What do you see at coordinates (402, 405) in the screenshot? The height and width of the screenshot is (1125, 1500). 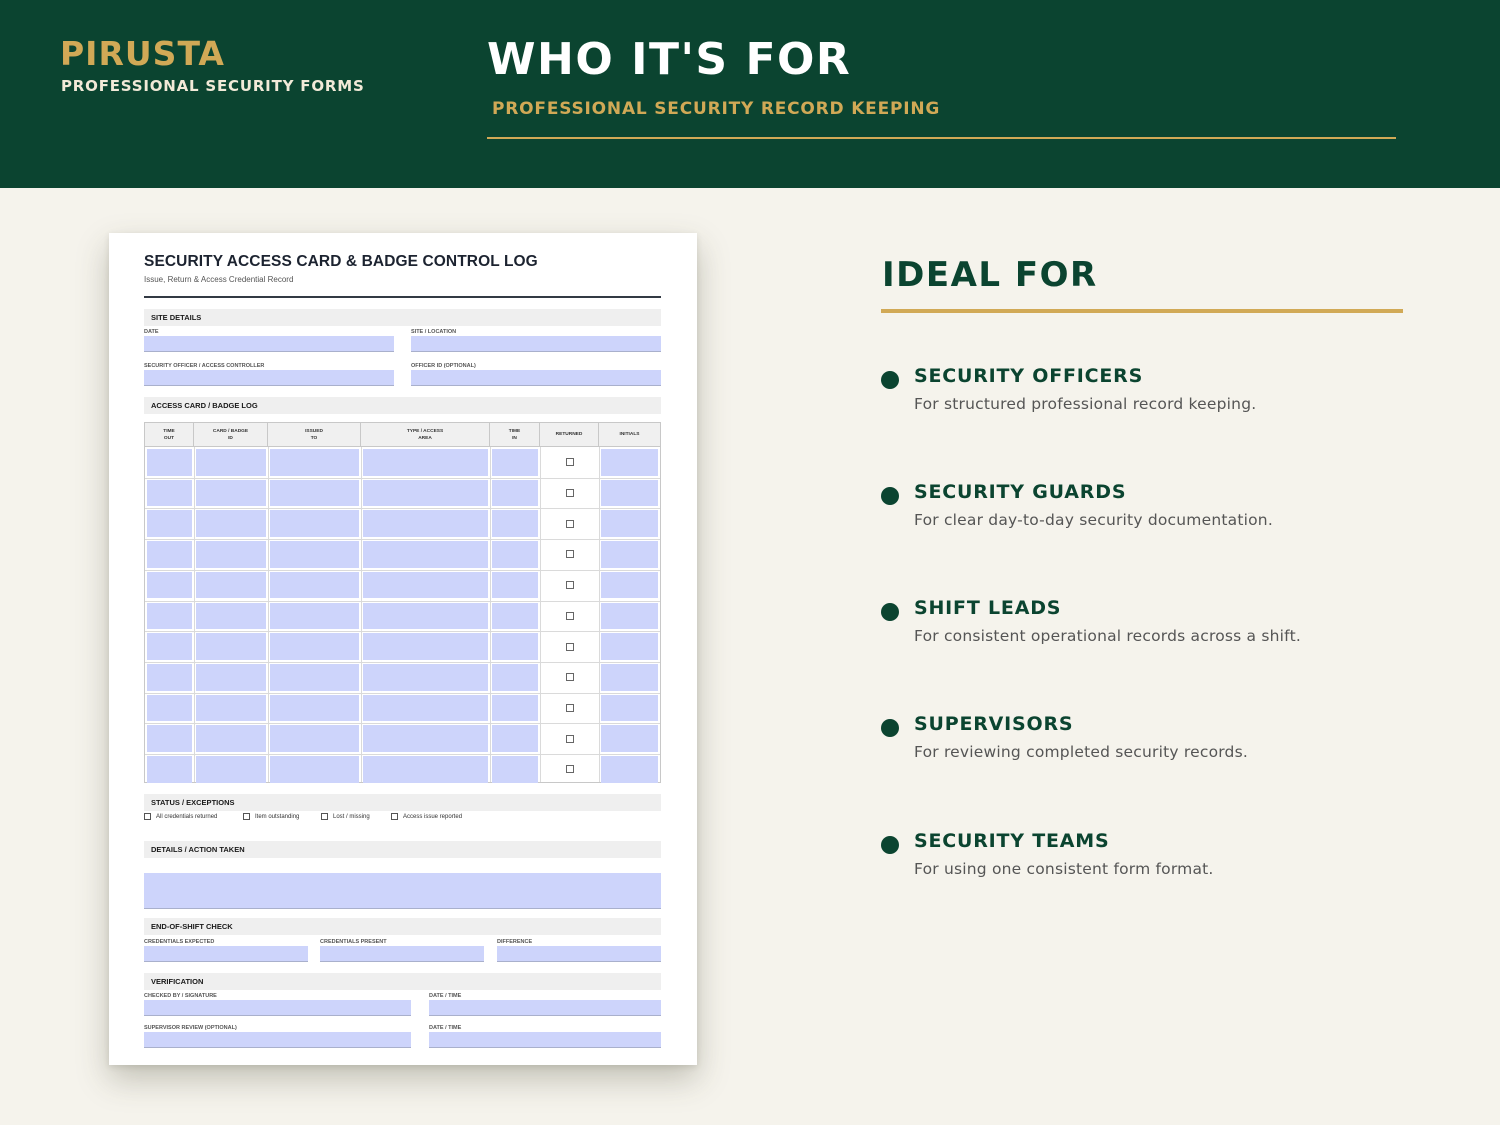 I see `section-badge-log: ACCESS CARD / BADGE LOG` at bounding box center [402, 405].